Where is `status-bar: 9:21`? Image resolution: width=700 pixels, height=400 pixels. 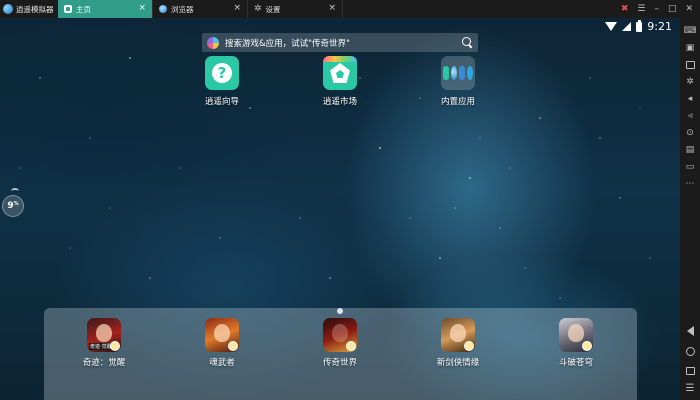
status-bar: 9:21 is located at coordinates (638, 26).